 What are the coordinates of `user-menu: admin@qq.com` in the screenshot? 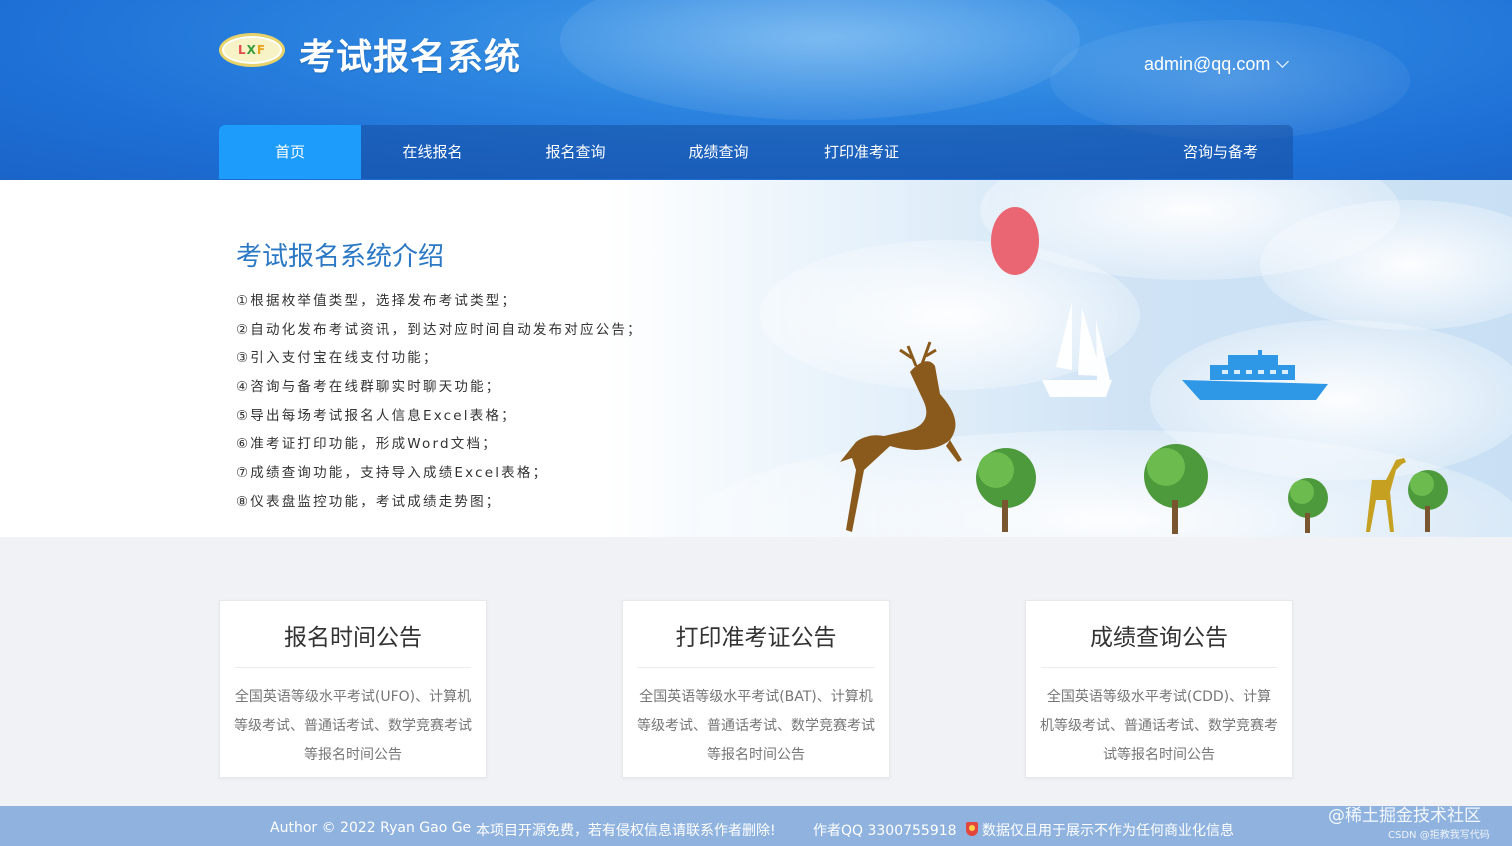 It's located at (1217, 64).